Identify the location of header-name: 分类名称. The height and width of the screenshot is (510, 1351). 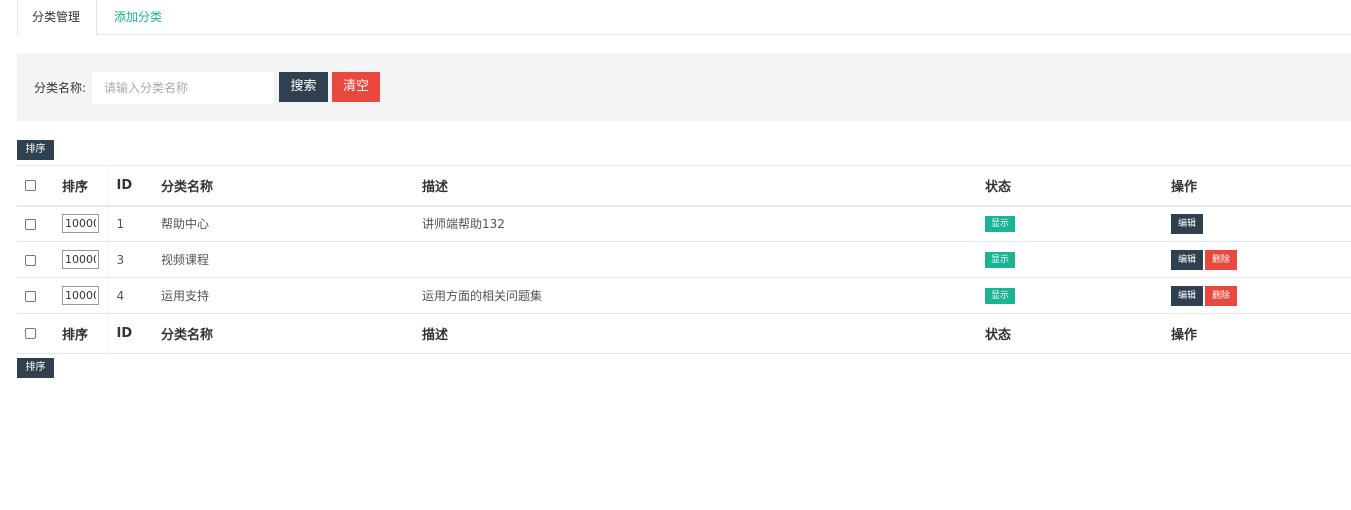
(283, 186).